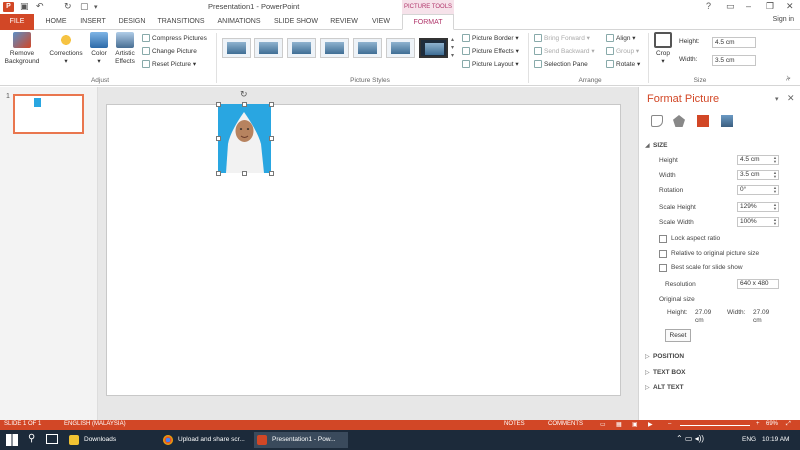 Image resolution: width=800 pixels, height=450 pixels. What do you see at coordinates (727, 121) in the screenshot?
I see `picture-icon` at bounding box center [727, 121].